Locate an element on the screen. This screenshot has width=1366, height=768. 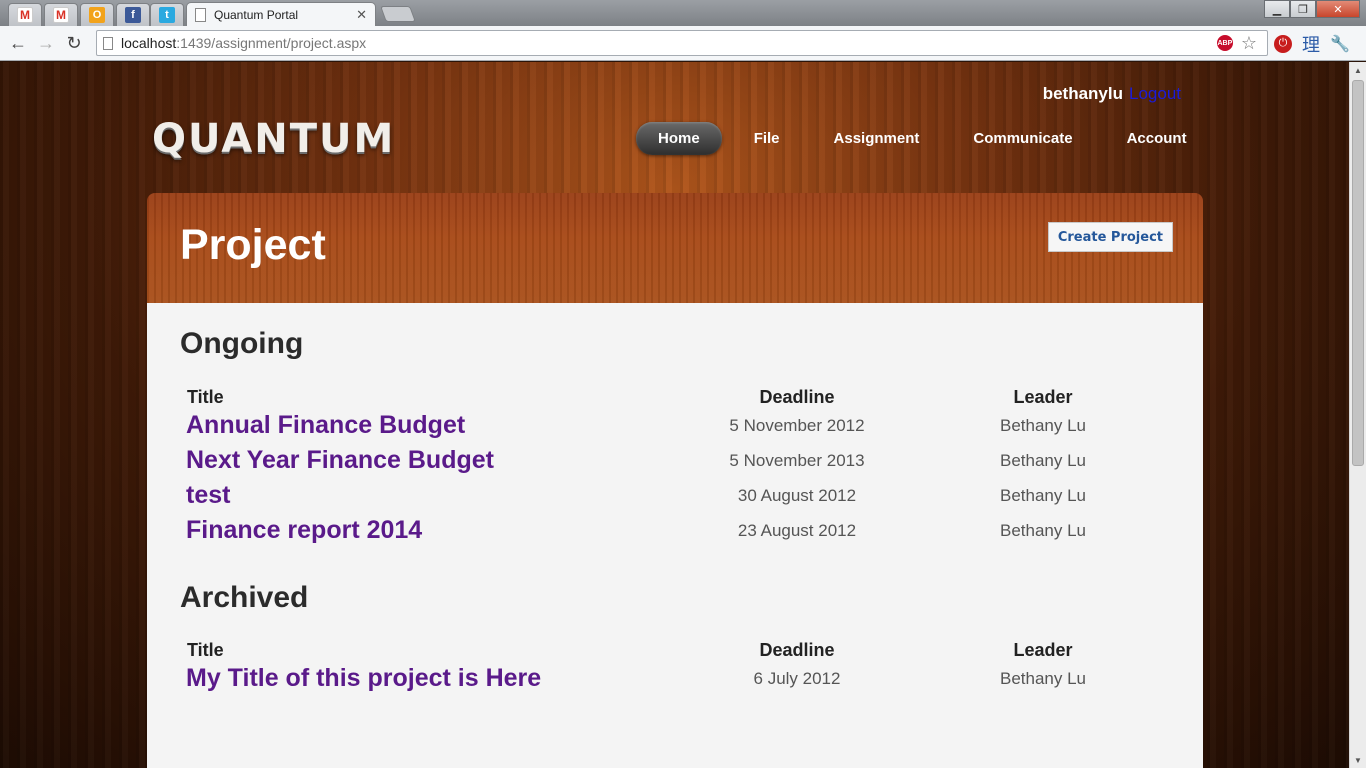
browser-tab-strip: M M O f t Quantum Portal ✕ ▁ ❐ ✕ is located at coordinates (683, 13).